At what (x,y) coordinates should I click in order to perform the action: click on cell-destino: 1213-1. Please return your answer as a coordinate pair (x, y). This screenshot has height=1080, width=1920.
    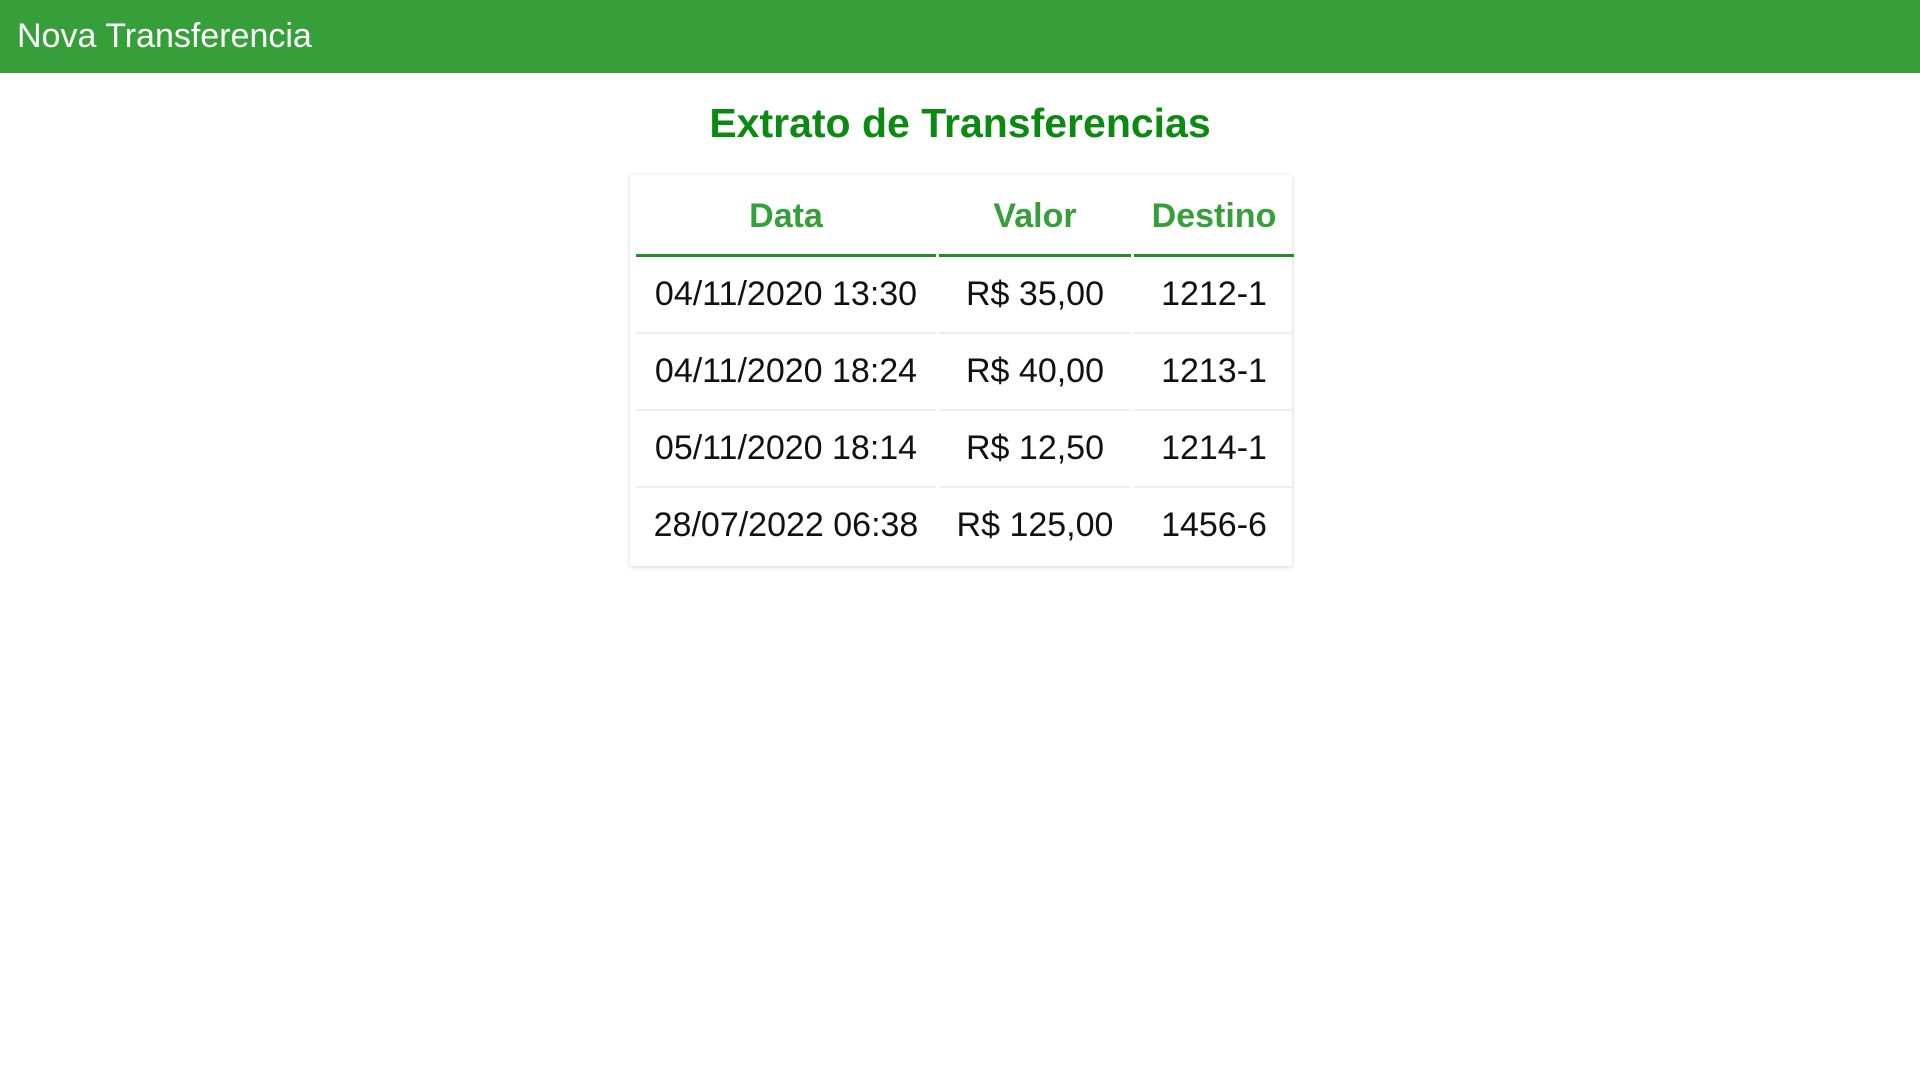
    Looking at the image, I should click on (1214, 372).